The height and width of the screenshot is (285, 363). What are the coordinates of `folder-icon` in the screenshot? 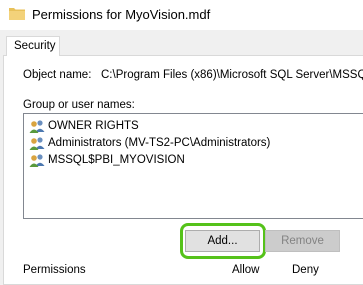 It's located at (17, 13).